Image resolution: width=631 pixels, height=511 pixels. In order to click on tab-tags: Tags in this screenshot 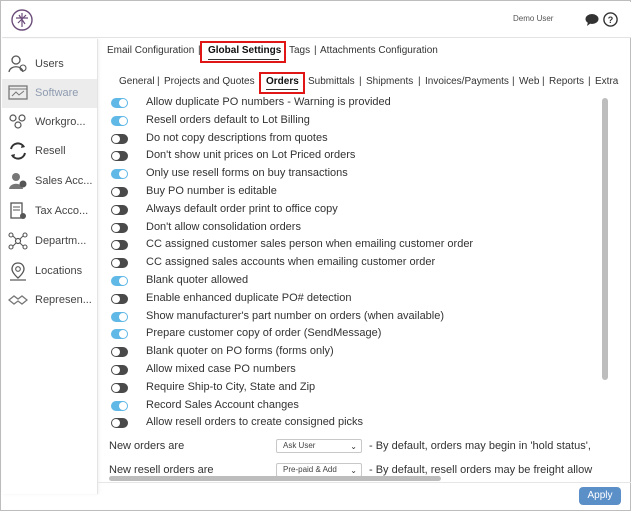, I will do `click(299, 50)`.